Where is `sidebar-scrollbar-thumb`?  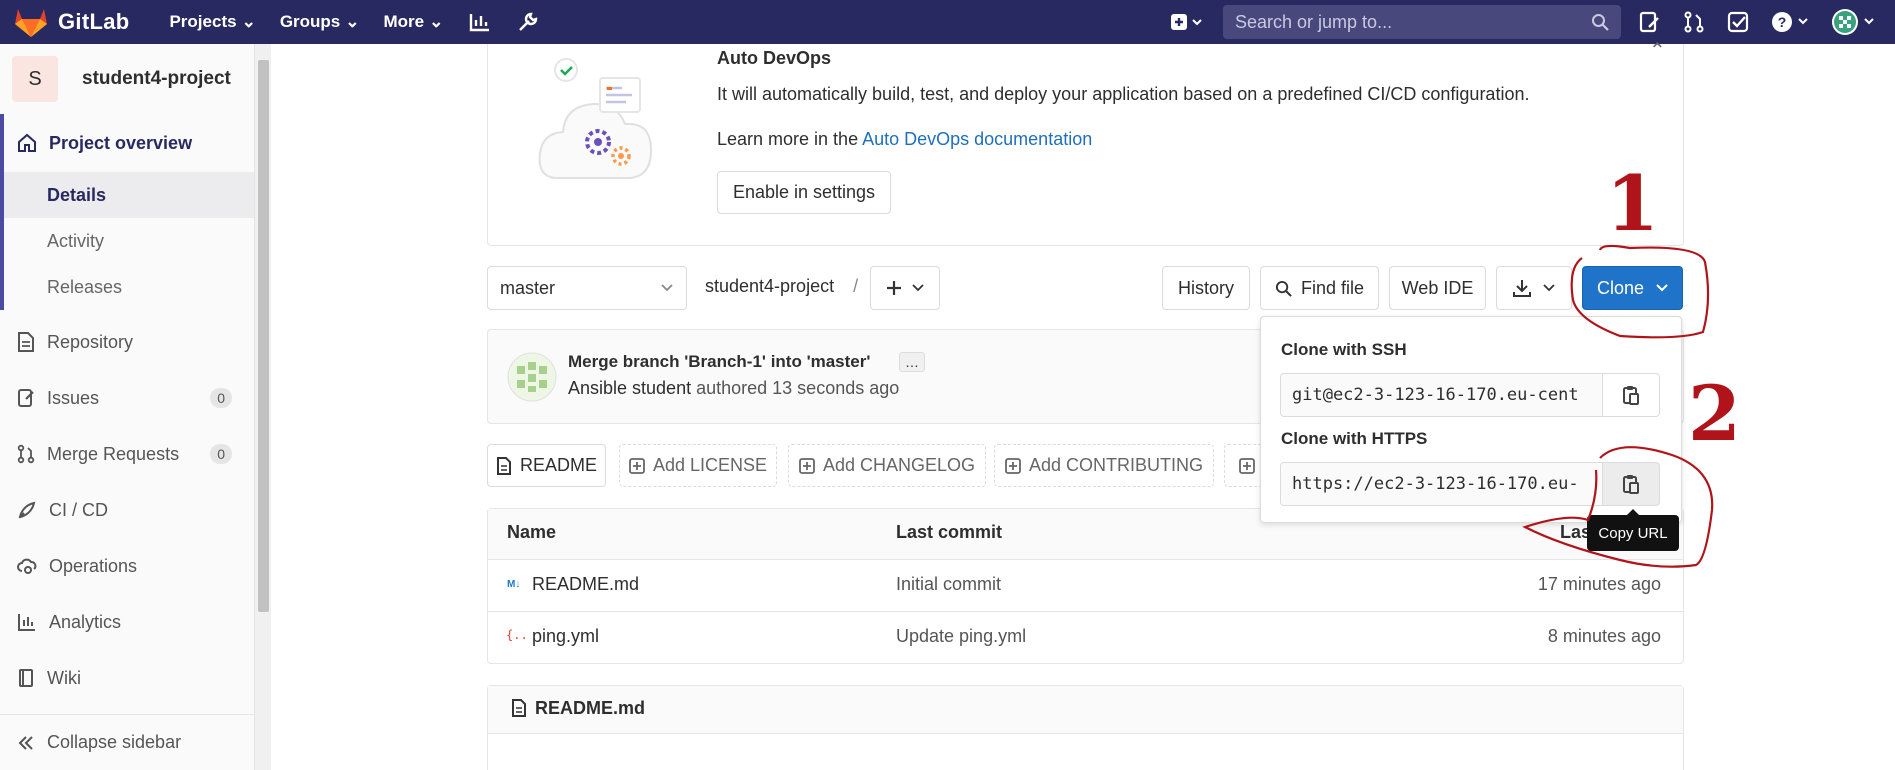
sidebar-scrollbar-thumb is located at coordinates (263, 336).